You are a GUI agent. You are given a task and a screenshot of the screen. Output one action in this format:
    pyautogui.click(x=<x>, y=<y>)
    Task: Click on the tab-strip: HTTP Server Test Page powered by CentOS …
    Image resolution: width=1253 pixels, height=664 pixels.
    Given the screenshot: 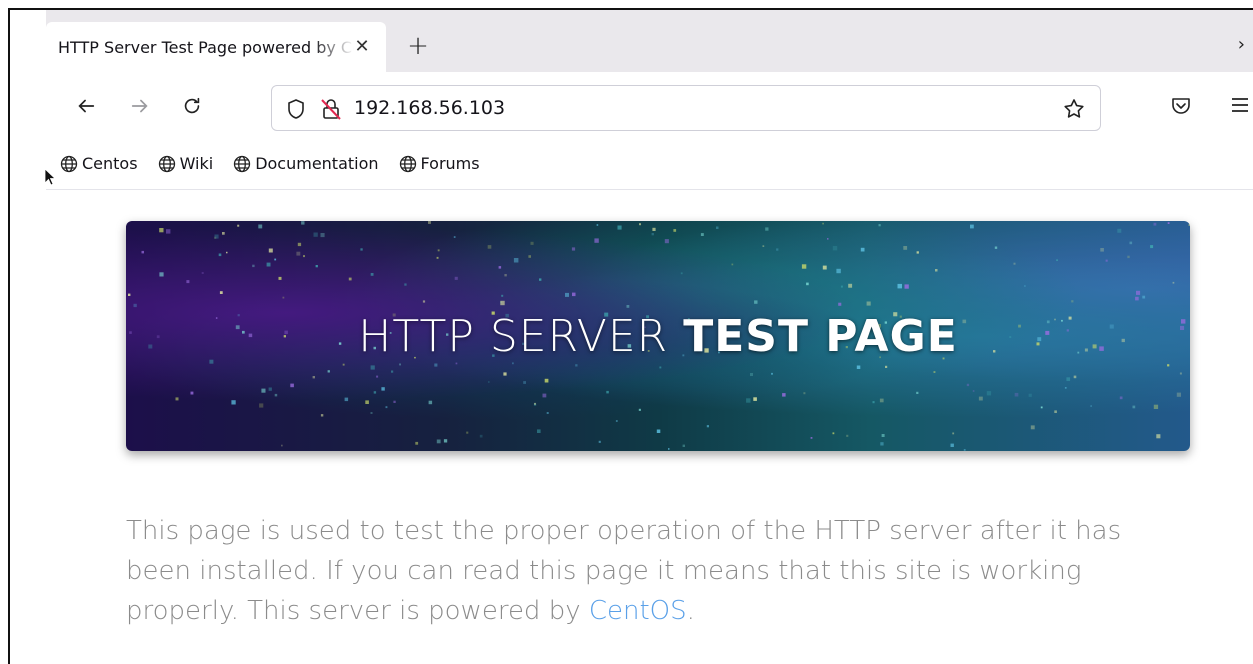 What is the action you would take?
    pyautogui.click(x=649, y=41)
    